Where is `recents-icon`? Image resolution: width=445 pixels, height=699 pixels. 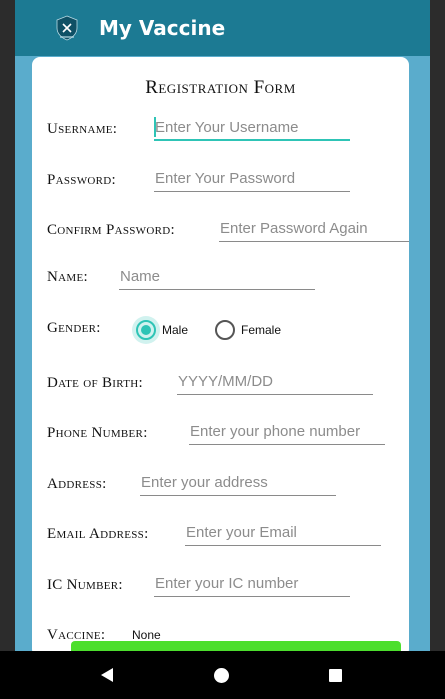
recents-icon is located at coordinates (335, 675).